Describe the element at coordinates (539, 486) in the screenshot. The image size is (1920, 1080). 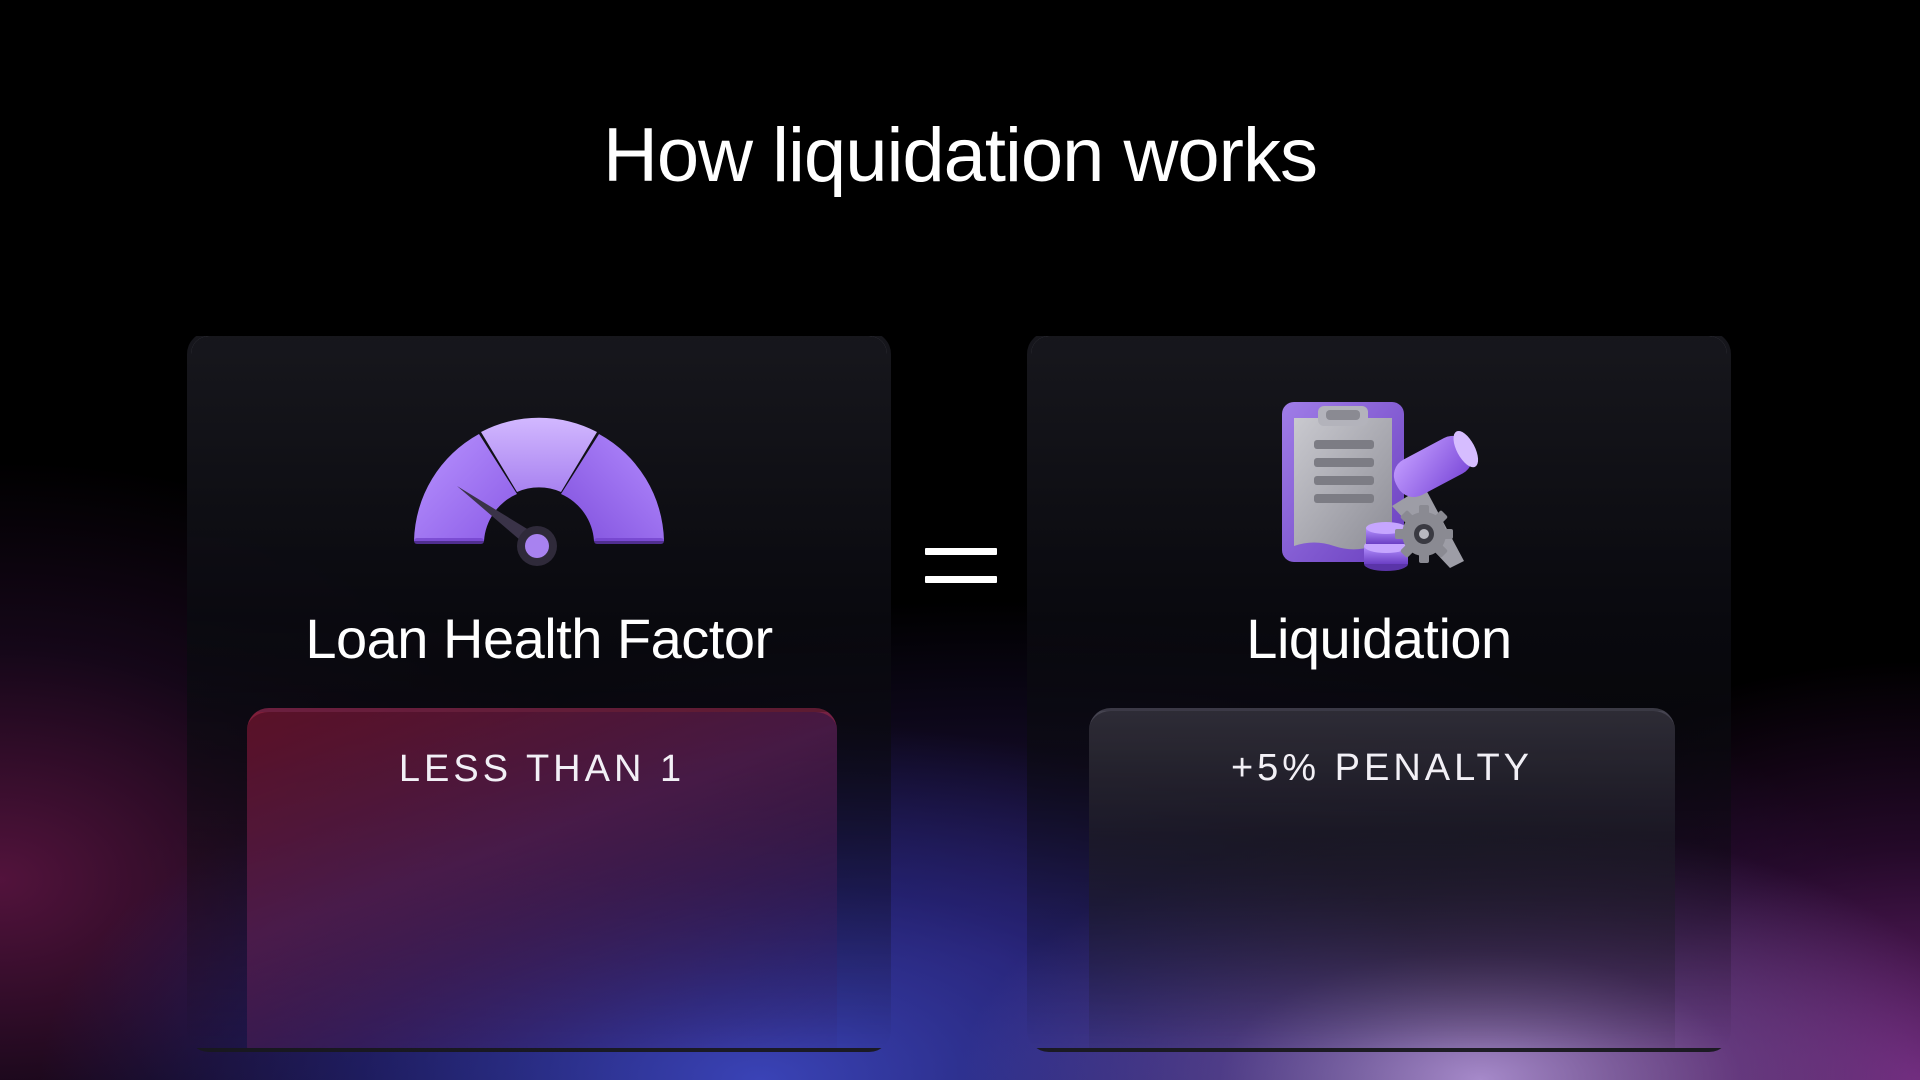
I see `gauge-icon` at that location.